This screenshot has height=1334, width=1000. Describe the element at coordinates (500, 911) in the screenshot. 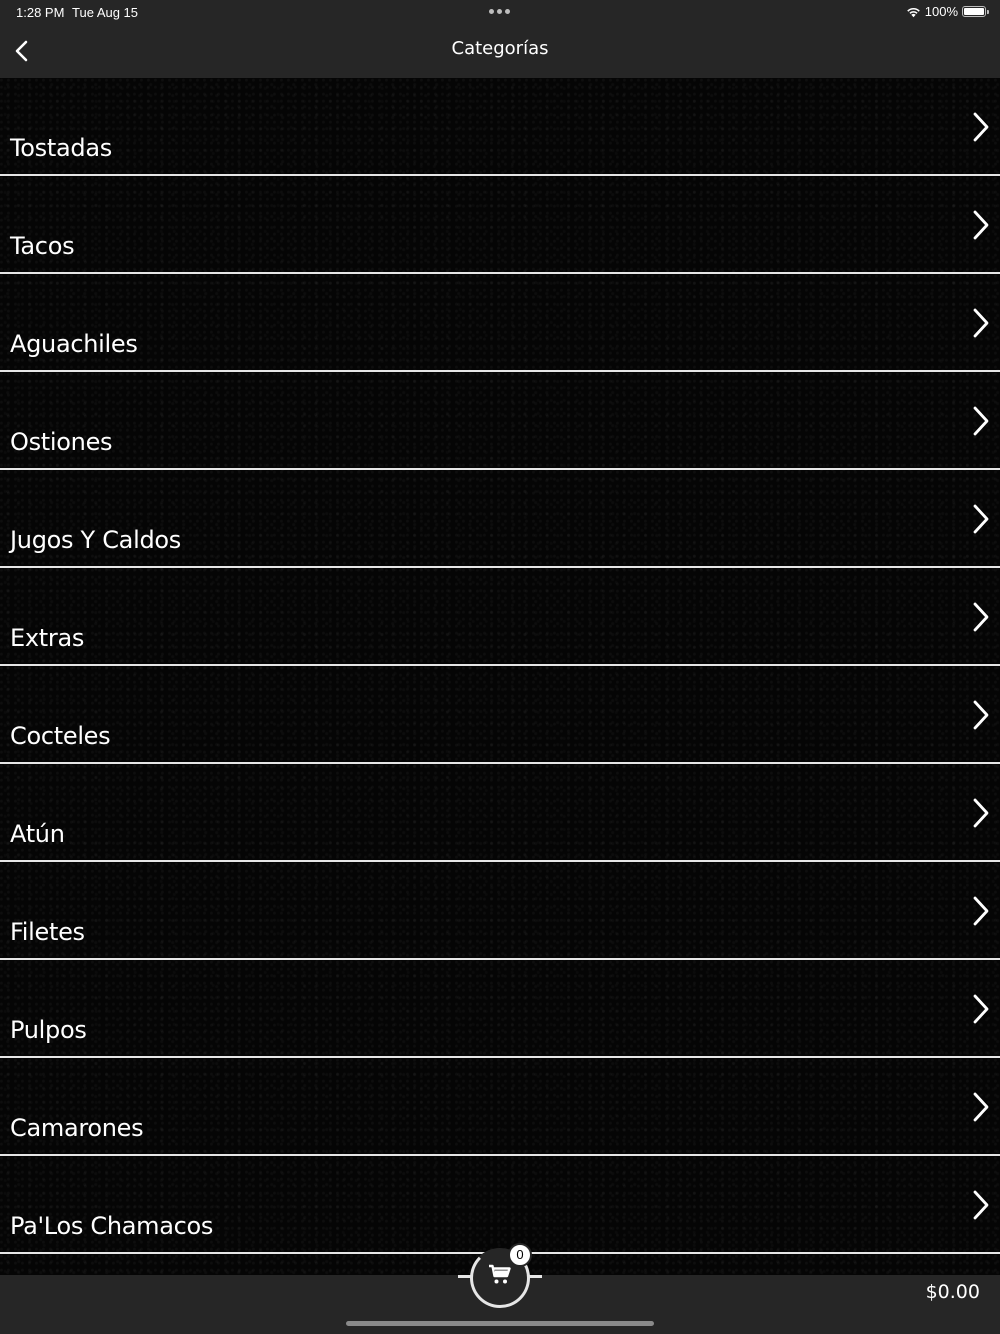

I see `list-item: Filetes` at that location.